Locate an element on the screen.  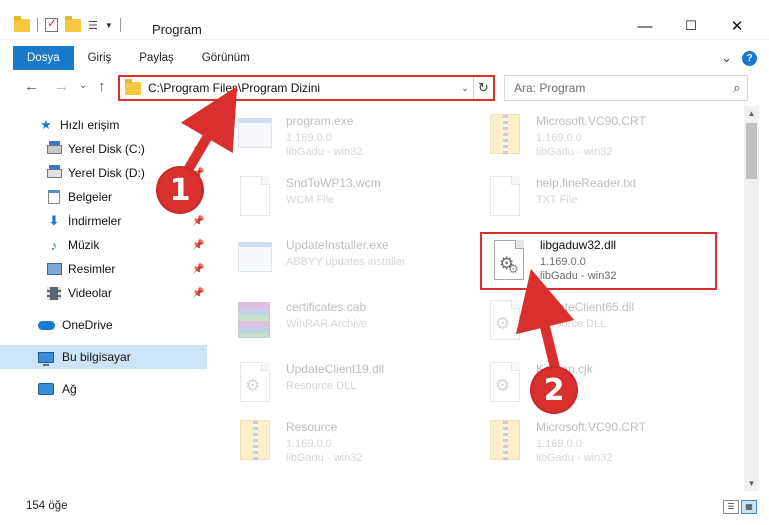
generic-file-icon is located at coordinates (503, 198).